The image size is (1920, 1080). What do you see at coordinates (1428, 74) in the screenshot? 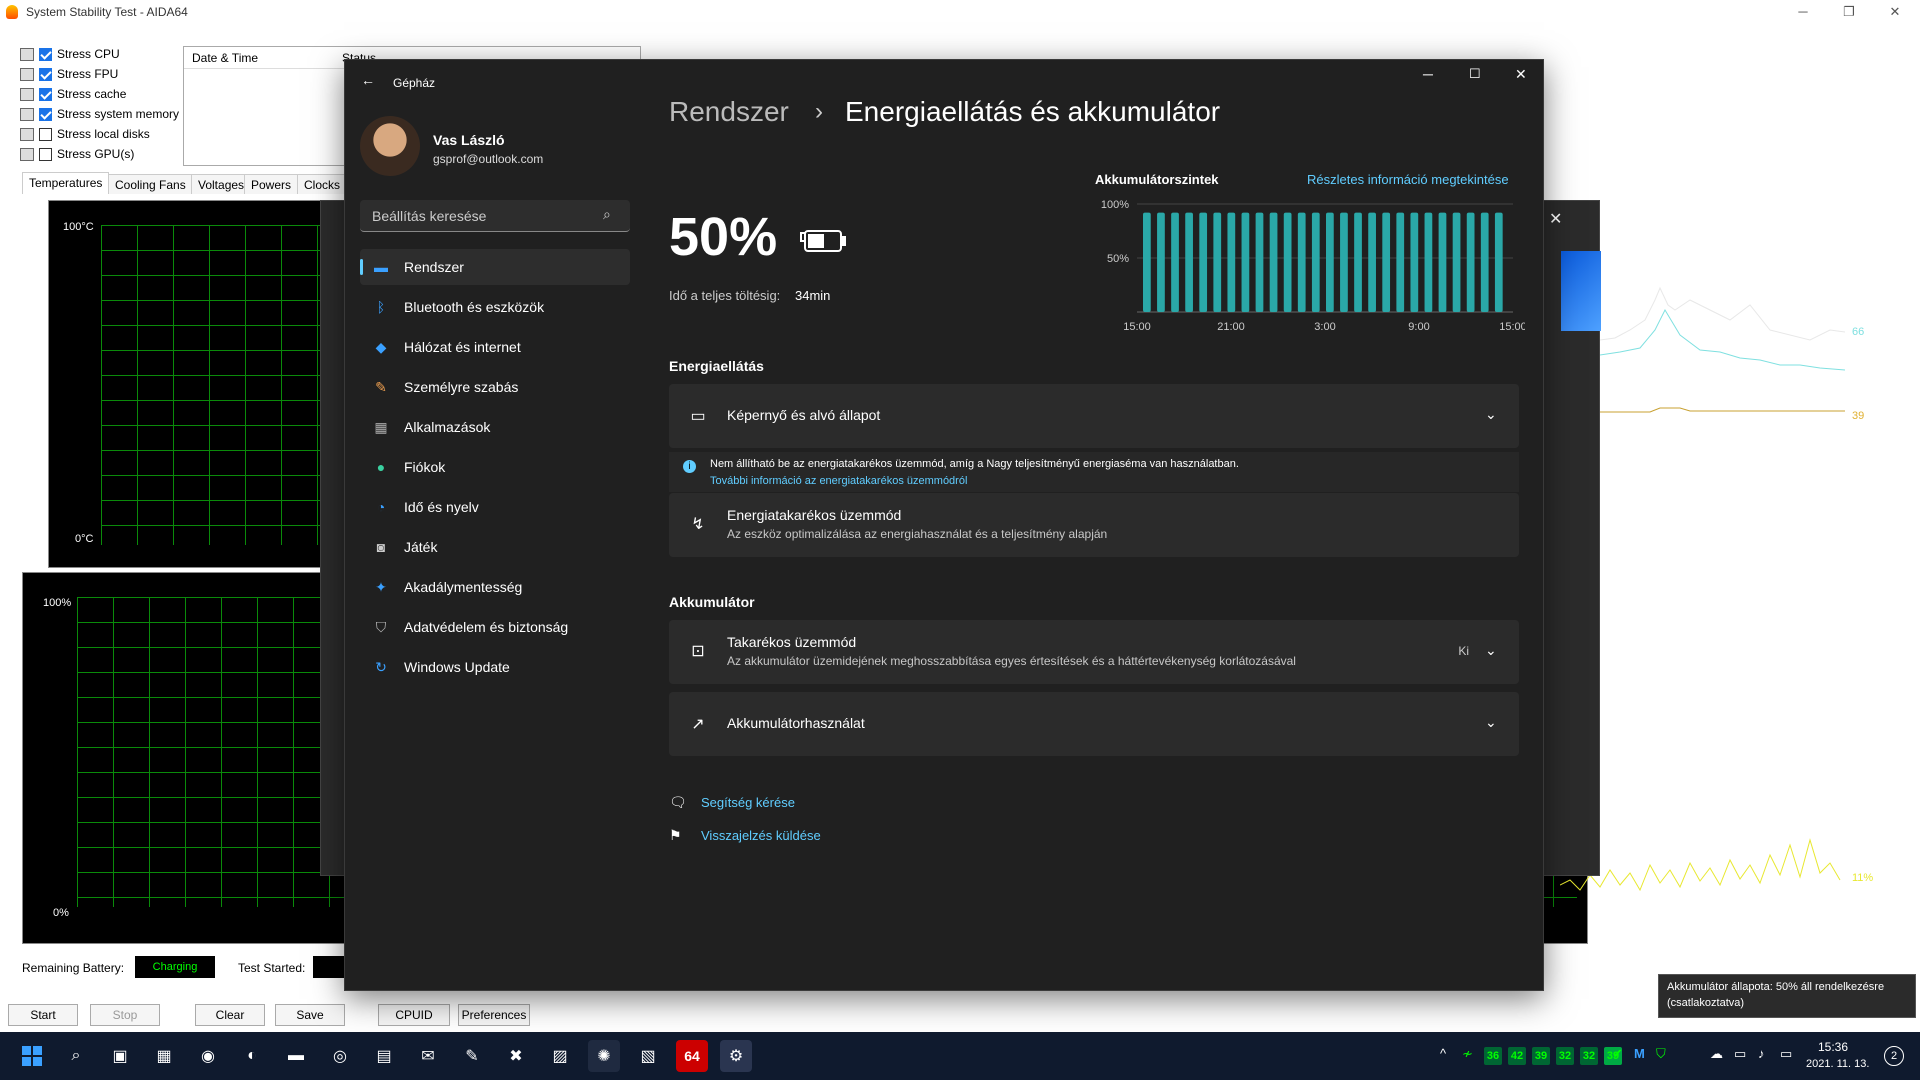
I see `settings-minimize-button: ─` at bounding box center [1428, 74].